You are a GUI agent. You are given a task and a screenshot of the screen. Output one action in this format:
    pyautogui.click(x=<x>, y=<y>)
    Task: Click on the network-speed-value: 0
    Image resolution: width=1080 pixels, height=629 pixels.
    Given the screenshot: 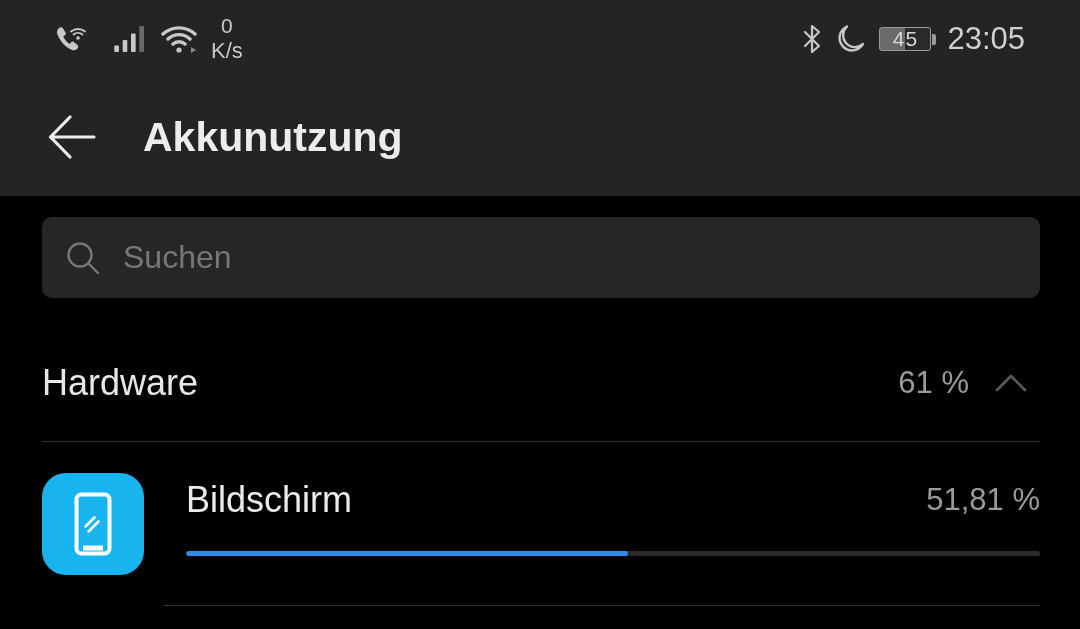 What is the action you would take?
    pyautogui.click(x=227, y=26)
    